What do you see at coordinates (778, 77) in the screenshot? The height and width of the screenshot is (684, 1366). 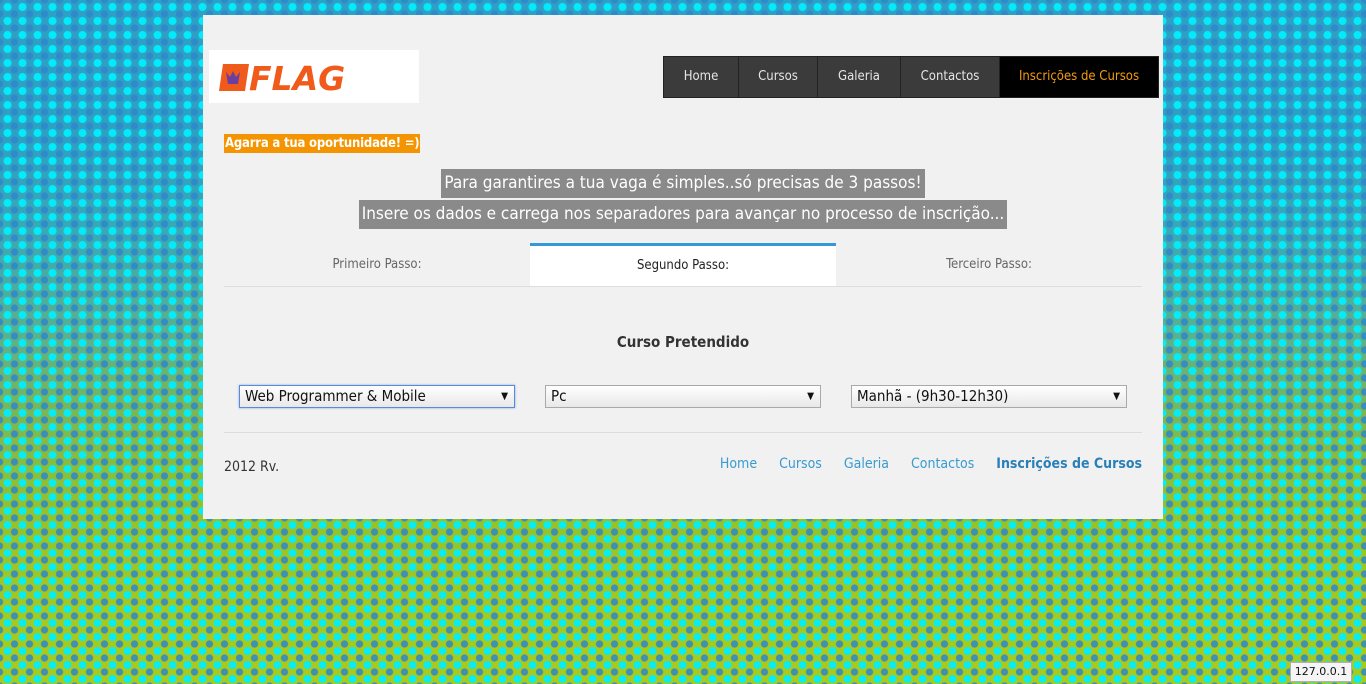 I see `nav-cursos: Cursos` at bounding box center [778, 77].